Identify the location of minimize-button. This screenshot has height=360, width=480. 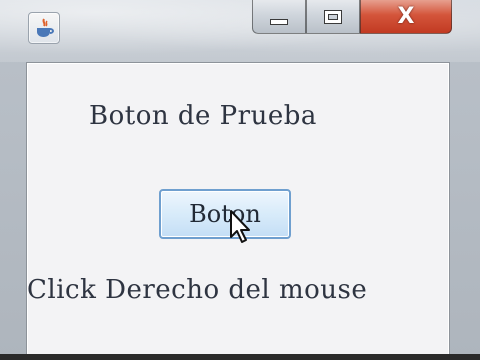
(279, 17).